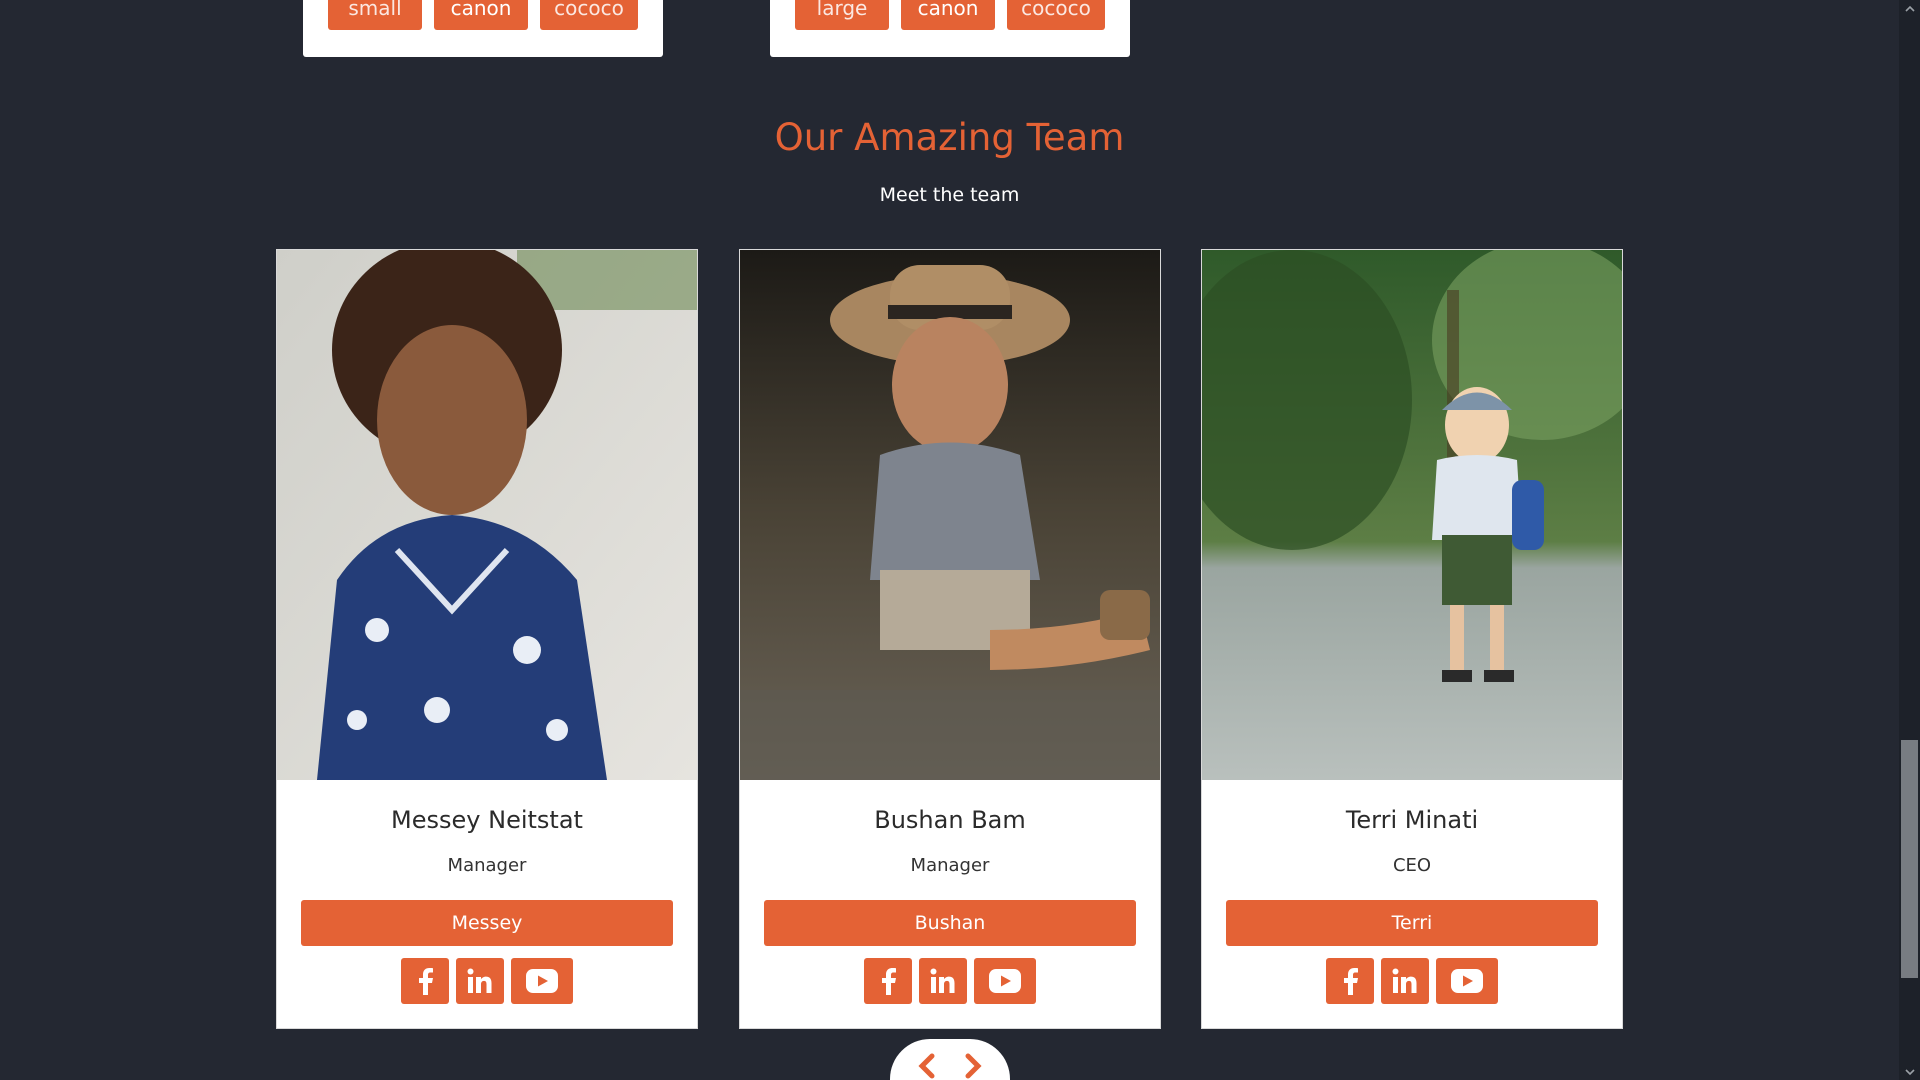 Image resolution: width=1920 pixels, height=1080 pixels. What do you see at coordinates (1412, 865) in the screenshot?
I see `member-role: CEO` at bounding box center [1412, 865].